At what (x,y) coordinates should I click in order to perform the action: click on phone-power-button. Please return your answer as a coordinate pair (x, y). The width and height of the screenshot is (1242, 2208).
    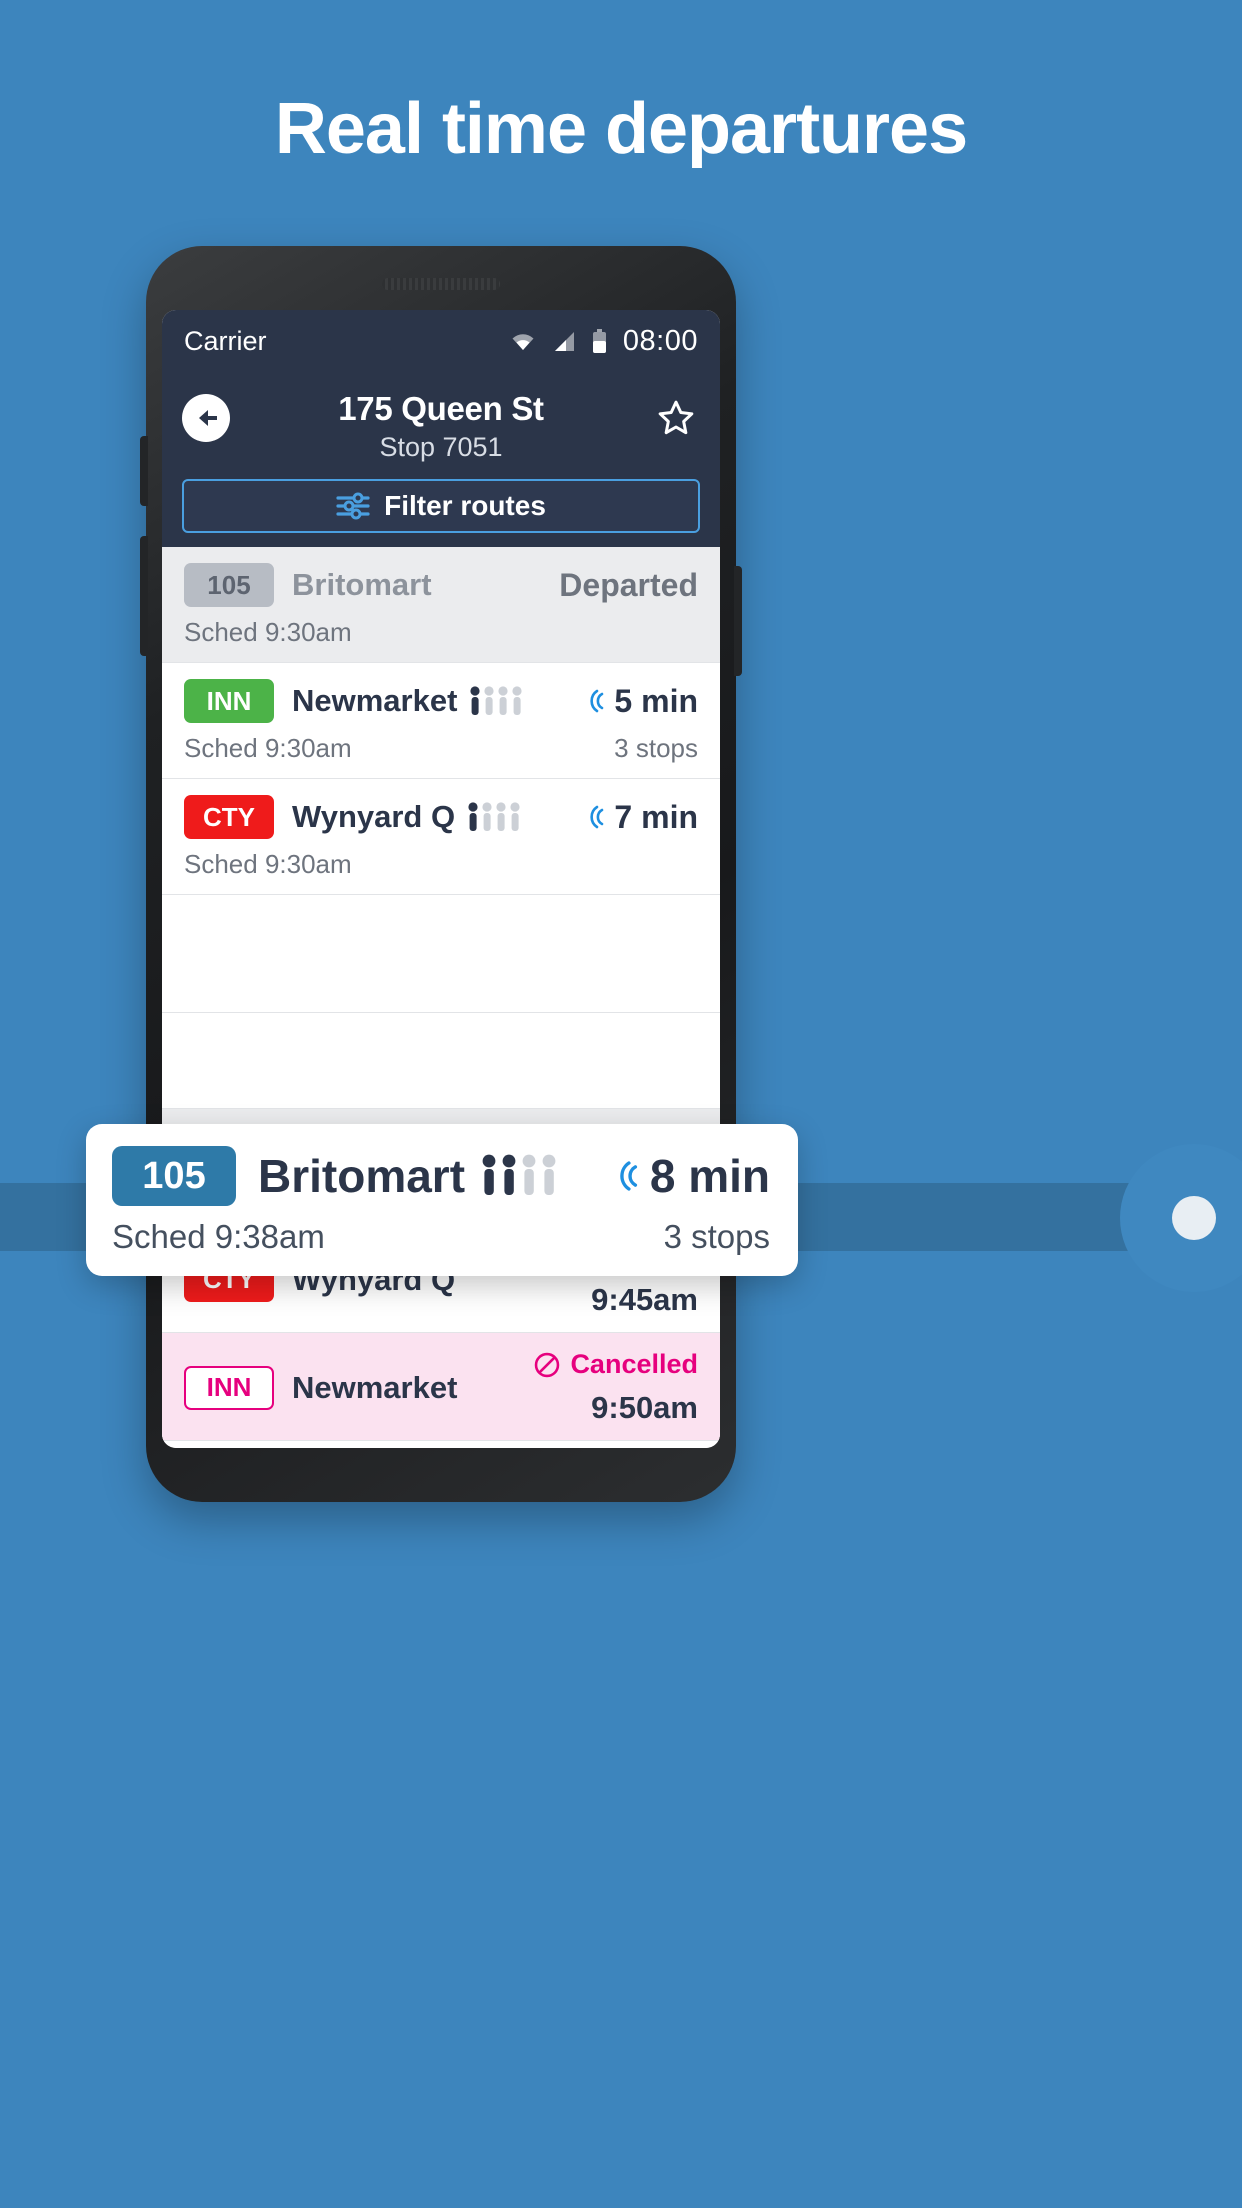
    Looking at the image, I should click on (738, 621).